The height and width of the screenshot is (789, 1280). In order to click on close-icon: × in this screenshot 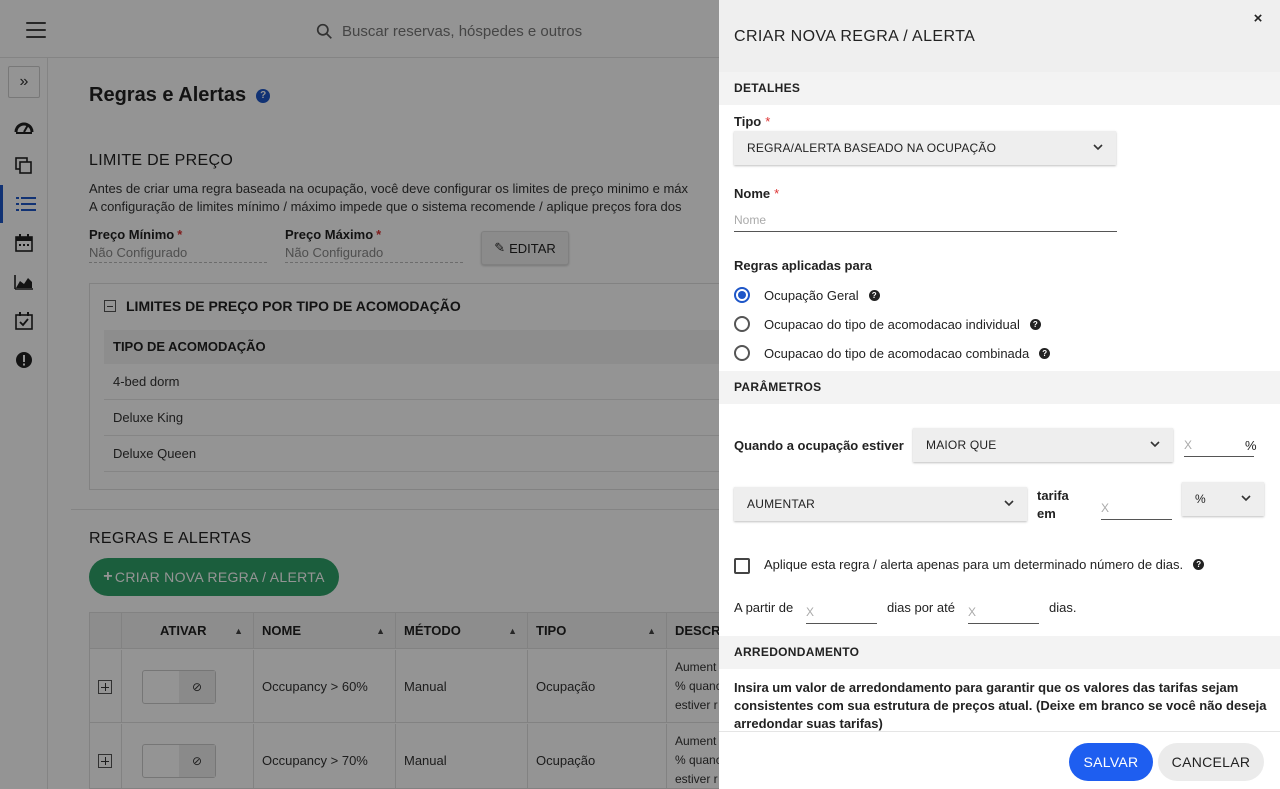, I will do `click(1258, 18)`.